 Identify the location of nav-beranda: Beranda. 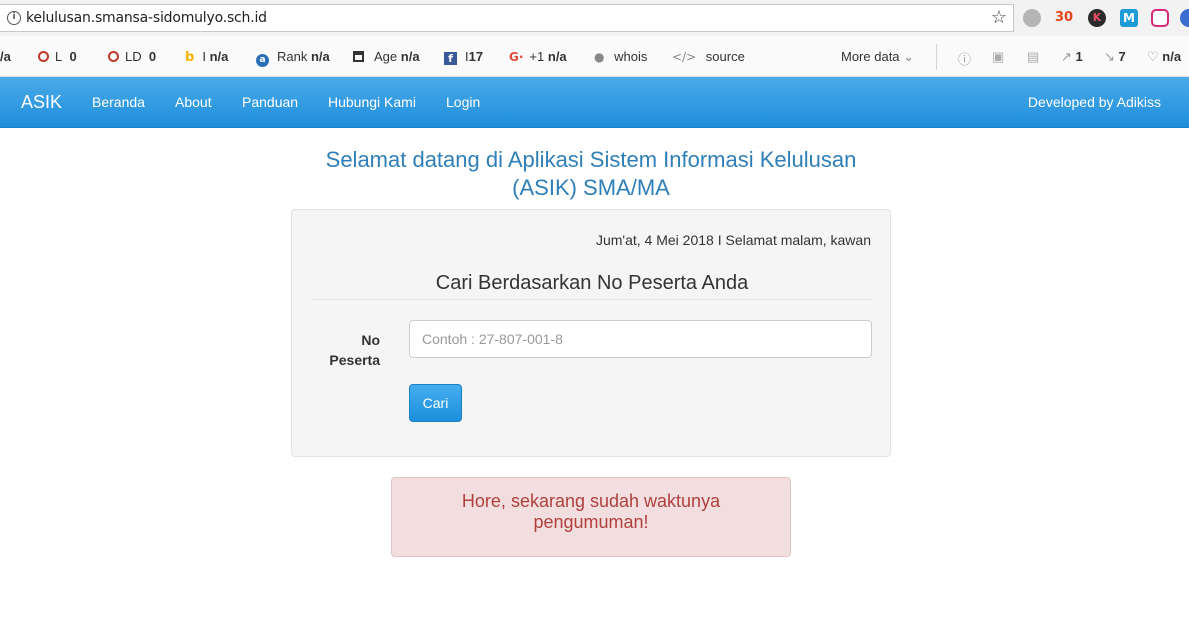
(118, 102).